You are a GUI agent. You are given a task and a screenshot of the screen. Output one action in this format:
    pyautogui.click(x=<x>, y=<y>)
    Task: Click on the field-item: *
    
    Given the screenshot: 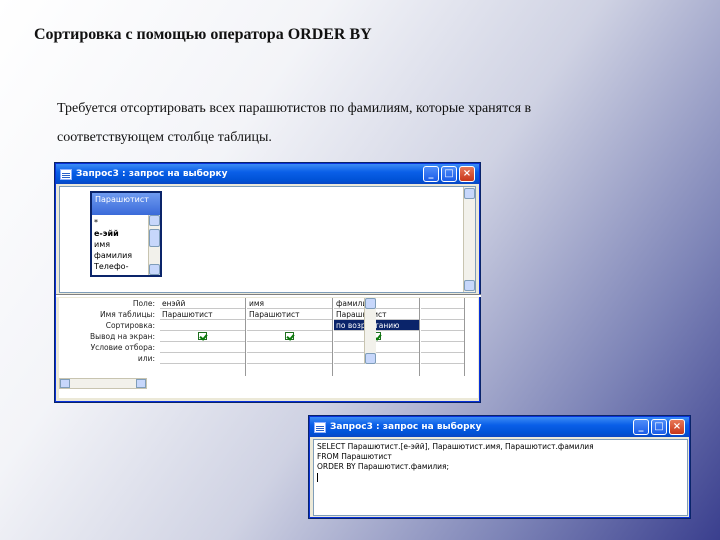 What is the action you would take?
    pyautogui.click(x=113, y=222)
    